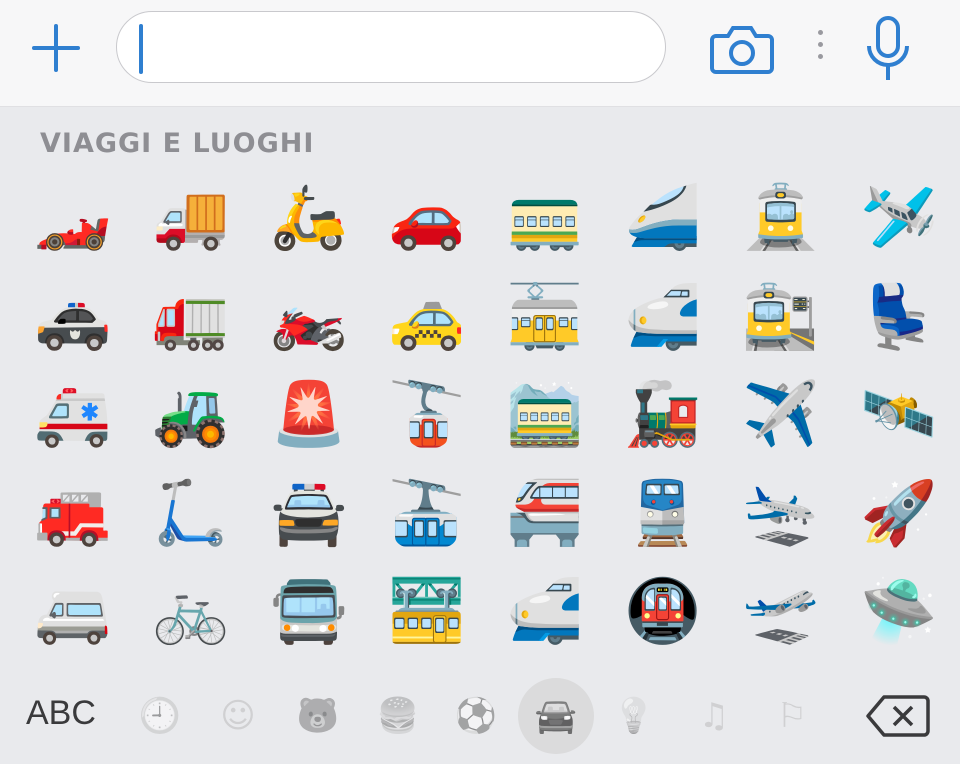  Describe the element at coordinates (545, 217) in the screenshot. I see `emoji-key: 🚃` at that location.